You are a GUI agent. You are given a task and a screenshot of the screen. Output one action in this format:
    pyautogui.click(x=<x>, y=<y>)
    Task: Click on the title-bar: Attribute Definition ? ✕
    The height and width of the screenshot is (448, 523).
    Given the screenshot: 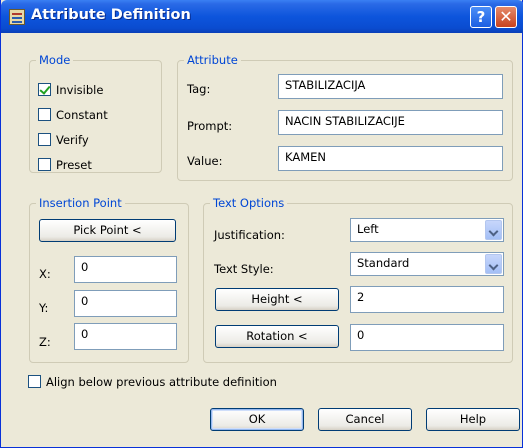 What is the action you would take?
    pyautogui.click(x=262, y=16)
    